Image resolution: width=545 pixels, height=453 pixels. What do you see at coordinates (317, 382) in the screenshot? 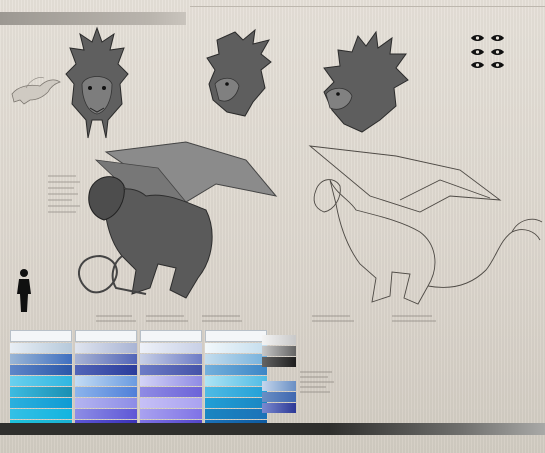
I see `note-lines-right` at bounding box center [317, 382].